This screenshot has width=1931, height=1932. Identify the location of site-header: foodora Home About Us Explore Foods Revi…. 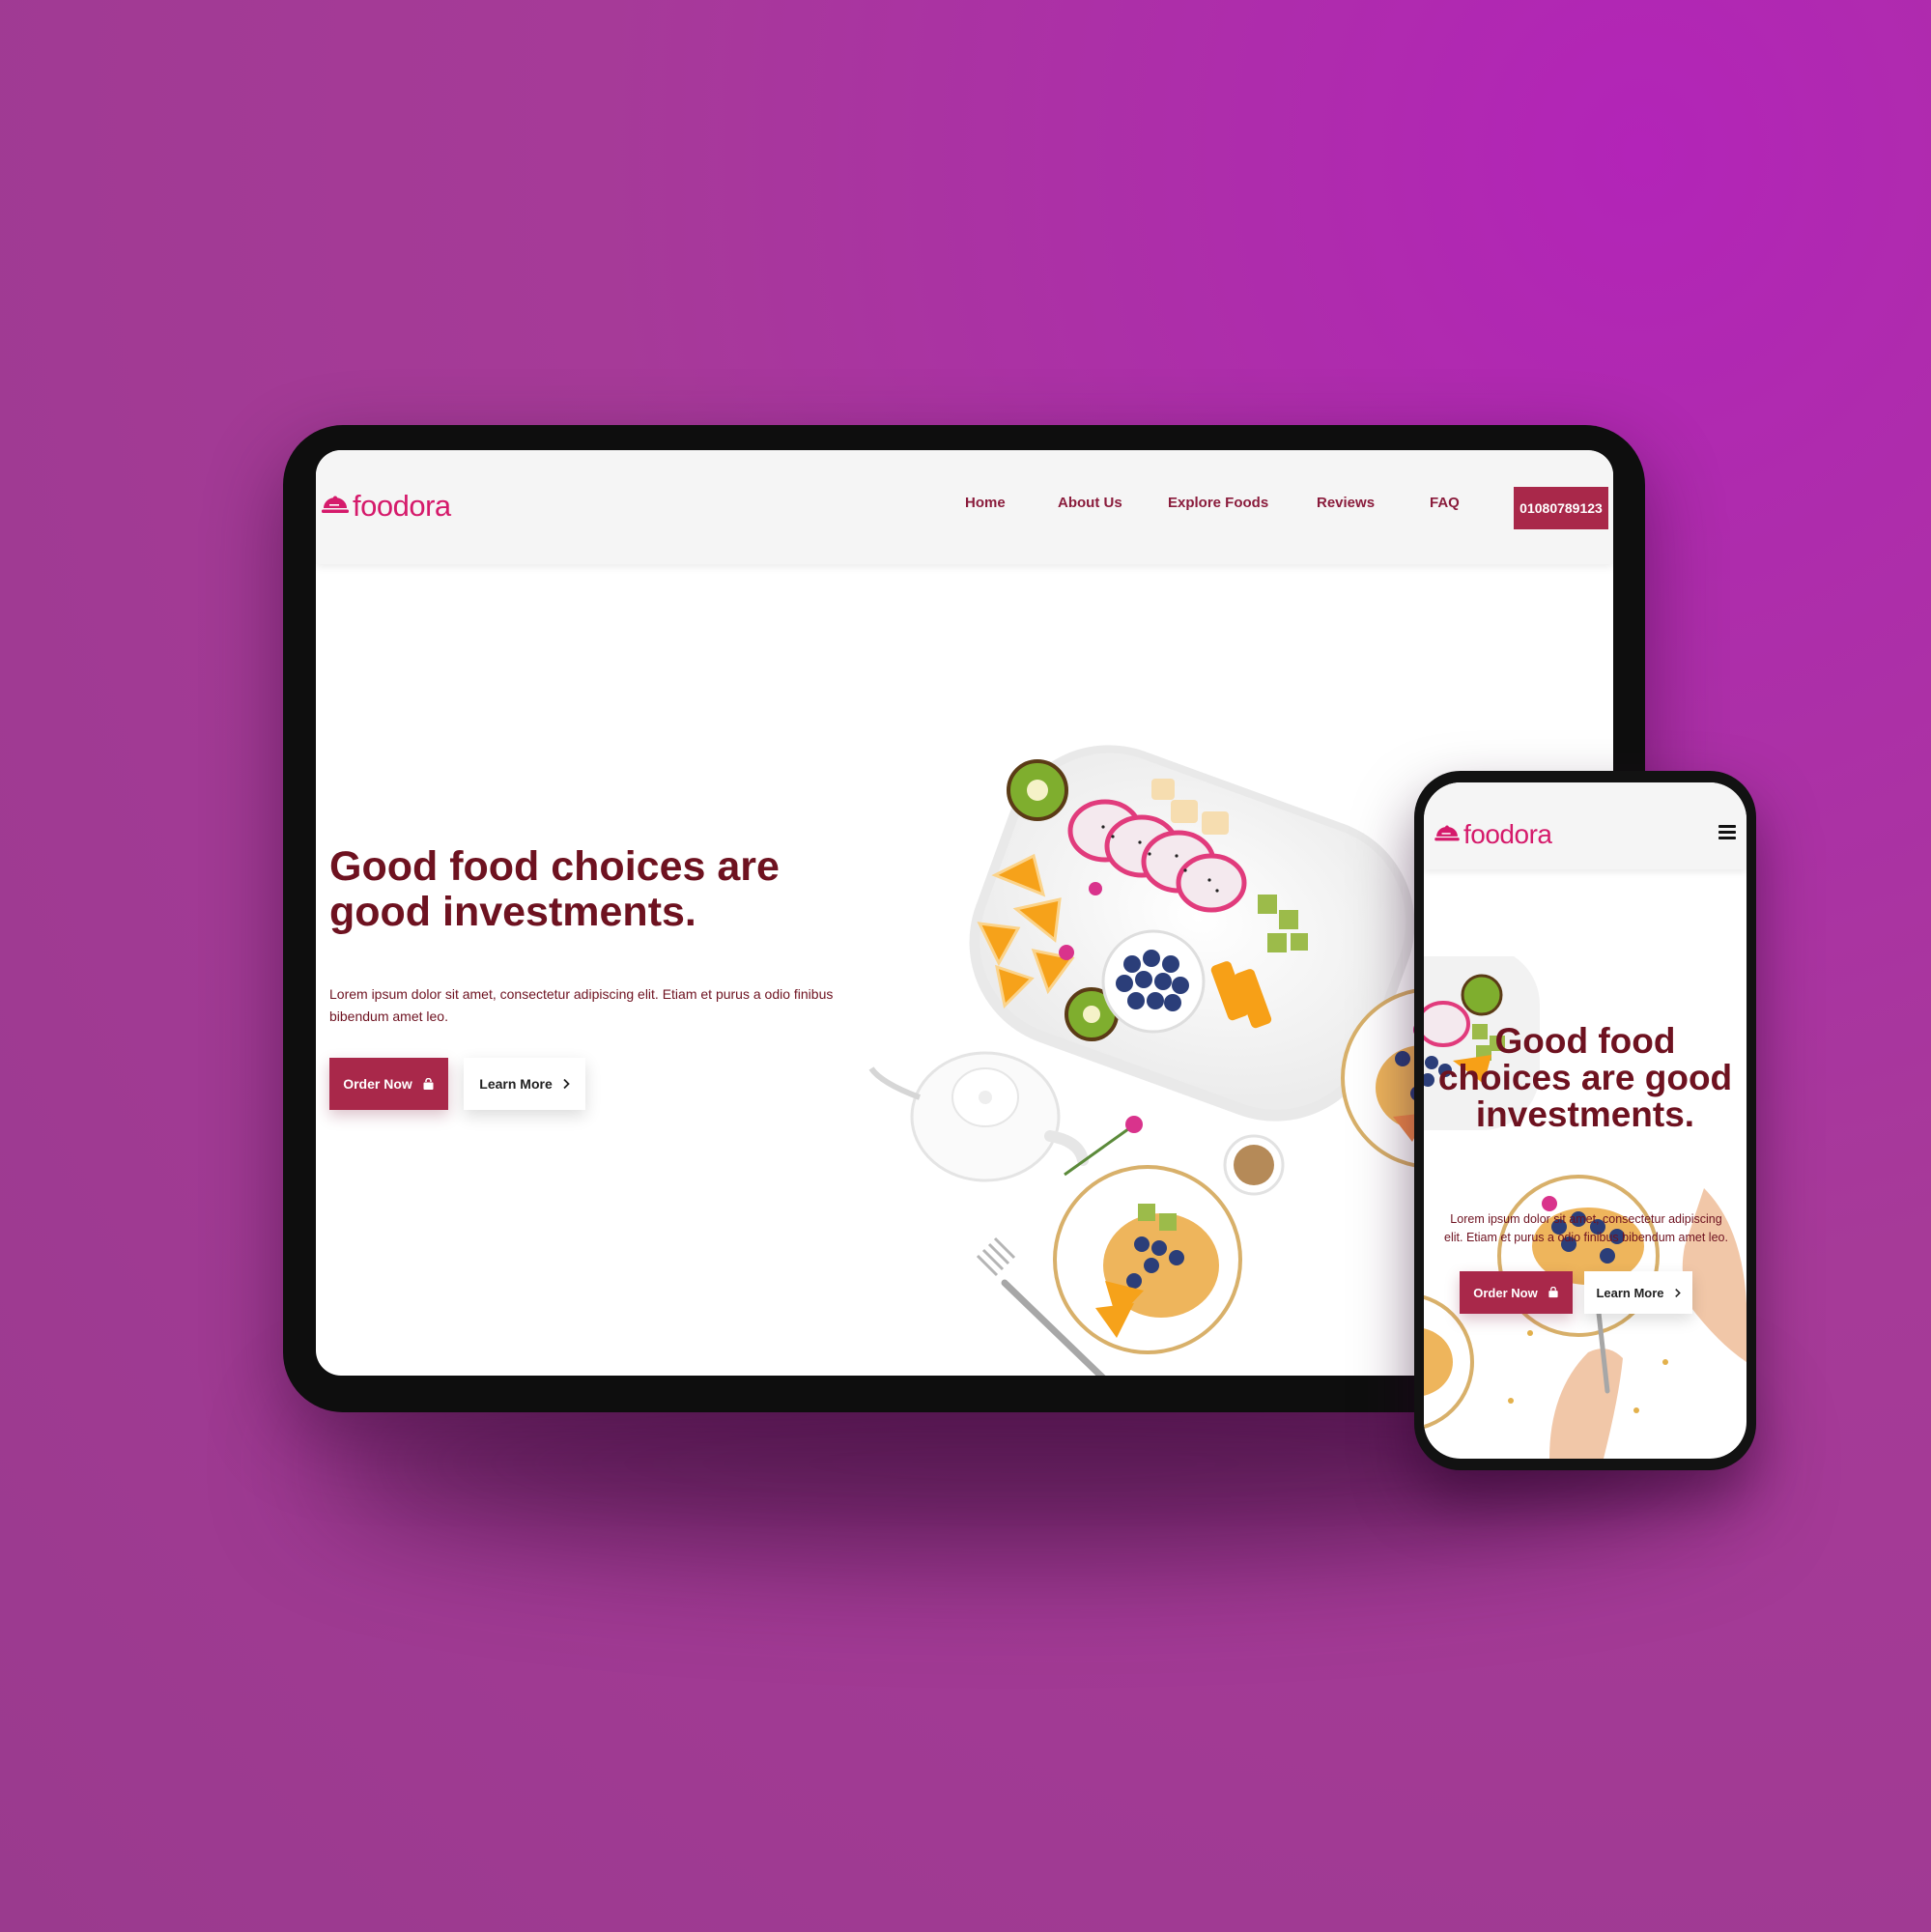
(964, 507).